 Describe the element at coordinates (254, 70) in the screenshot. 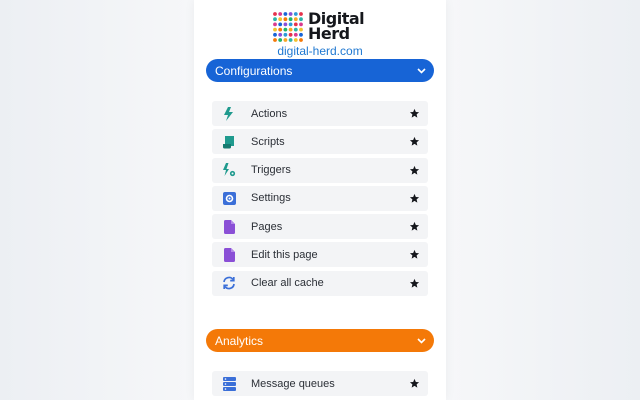

I see `section-title: Configurations` at that location.